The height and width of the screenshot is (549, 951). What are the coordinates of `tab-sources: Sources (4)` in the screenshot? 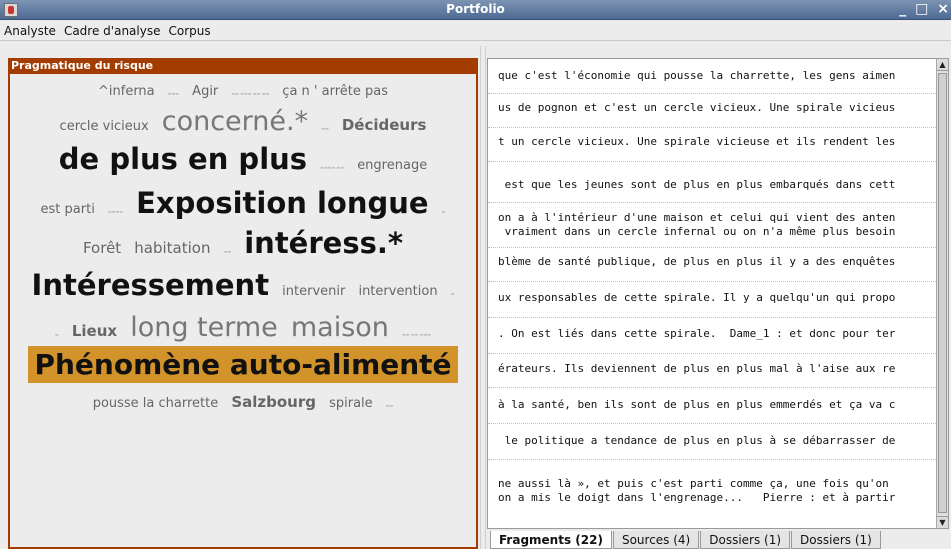 It's located at (656, 540).